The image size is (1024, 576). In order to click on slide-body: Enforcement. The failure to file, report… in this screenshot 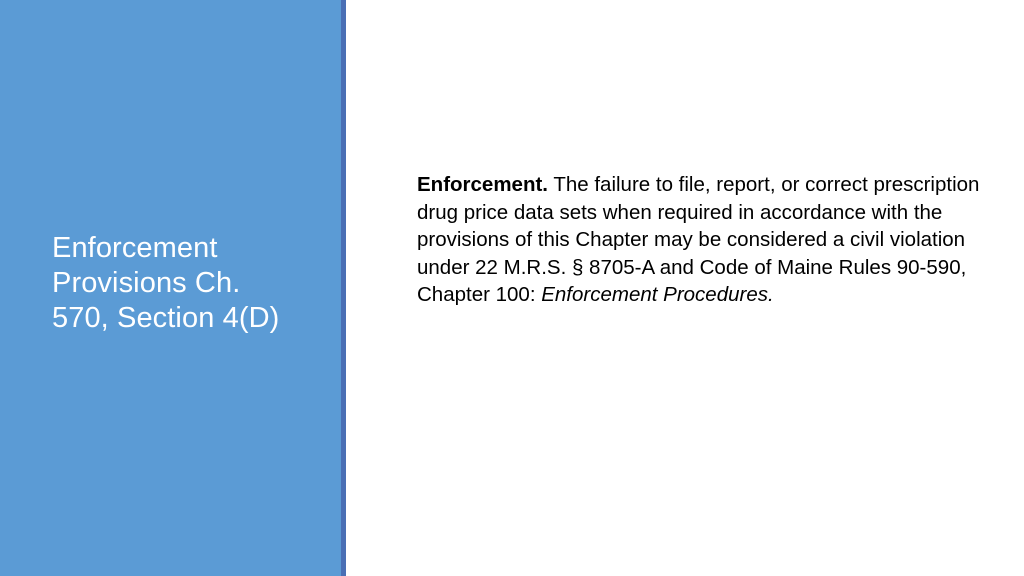, I will do `click(713, 240)`.